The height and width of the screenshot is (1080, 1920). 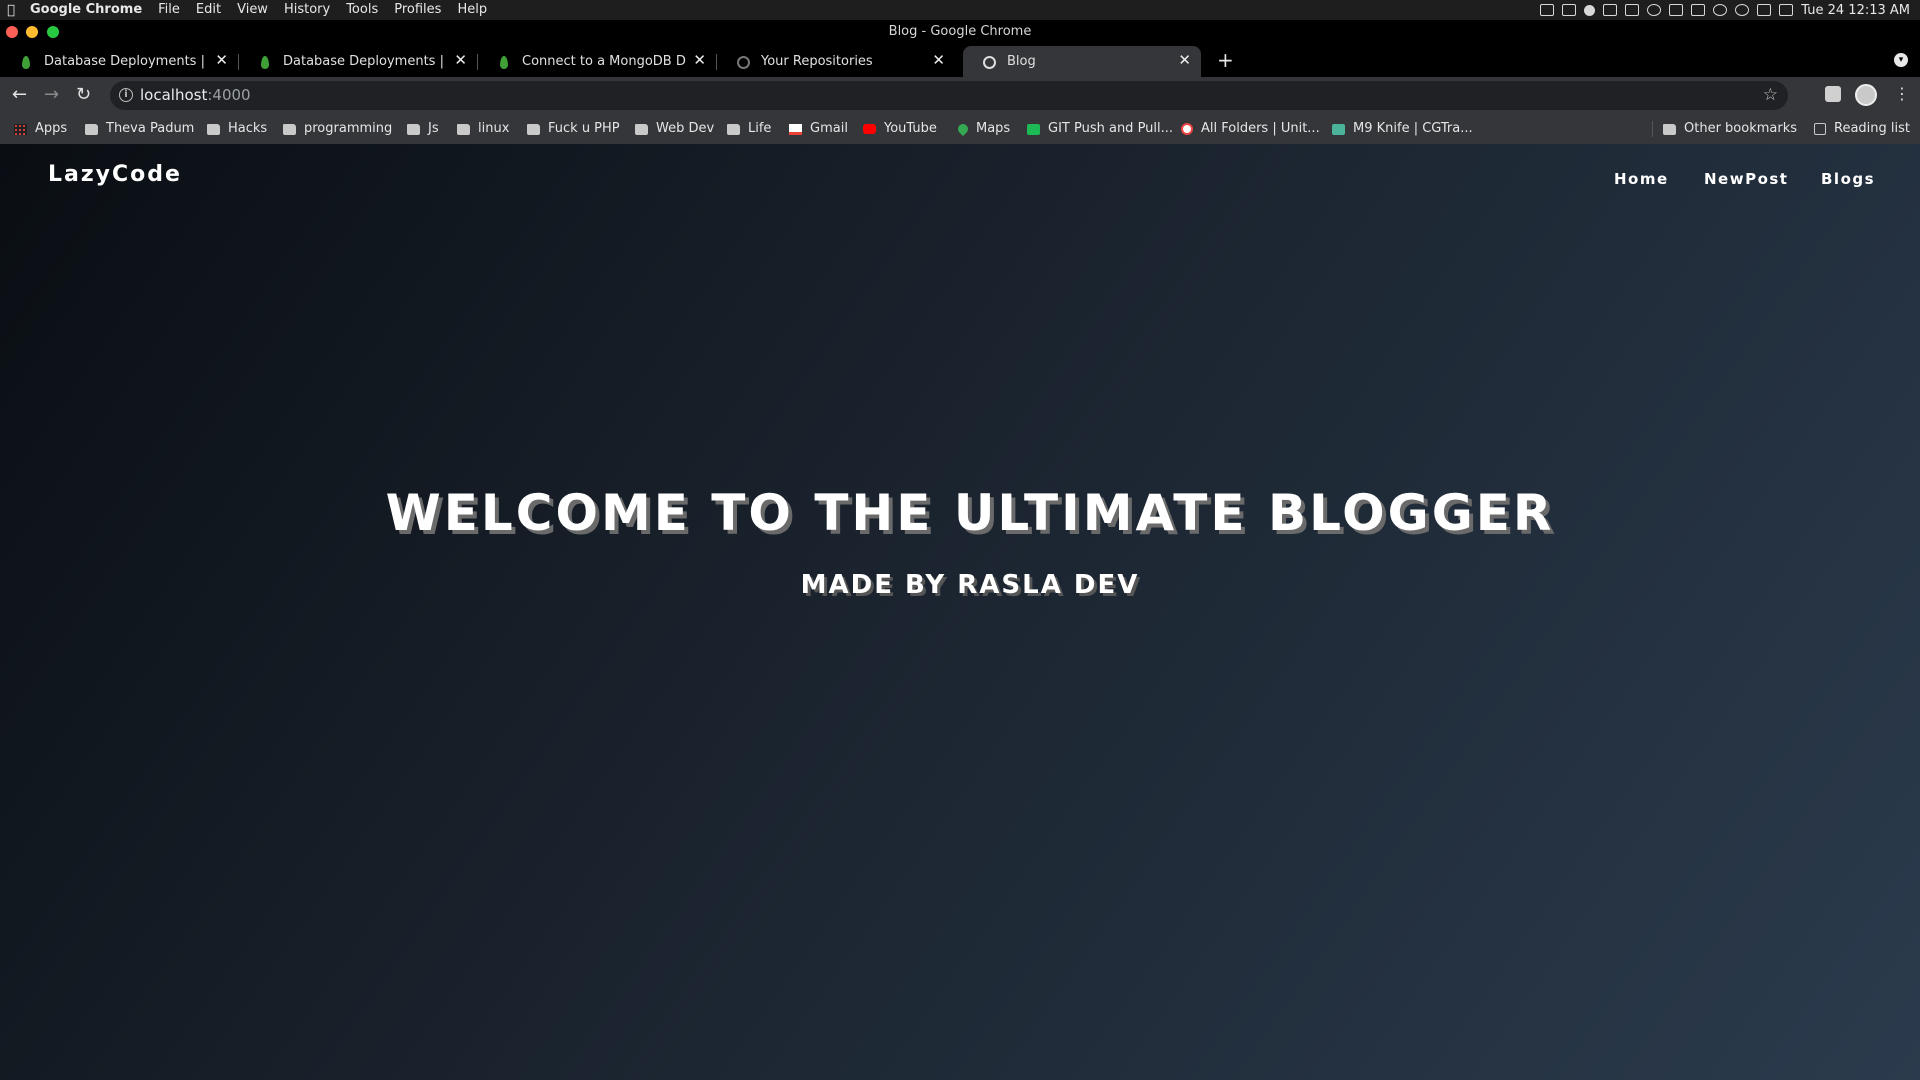 I want to click on tab-database-deployments-2: Database Deployments | Atla ✕, so click(x=358, y=61).